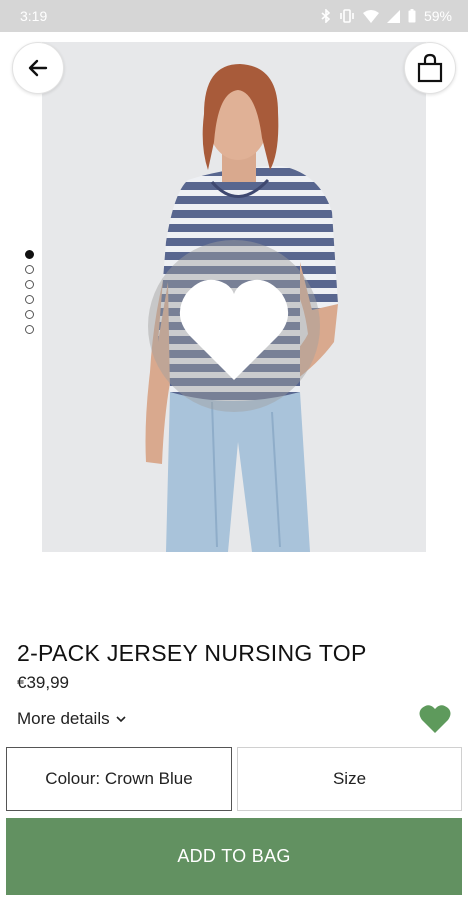 The image size is (468, 900). I want to click on shopping-bag-icon, so click(430, 68).